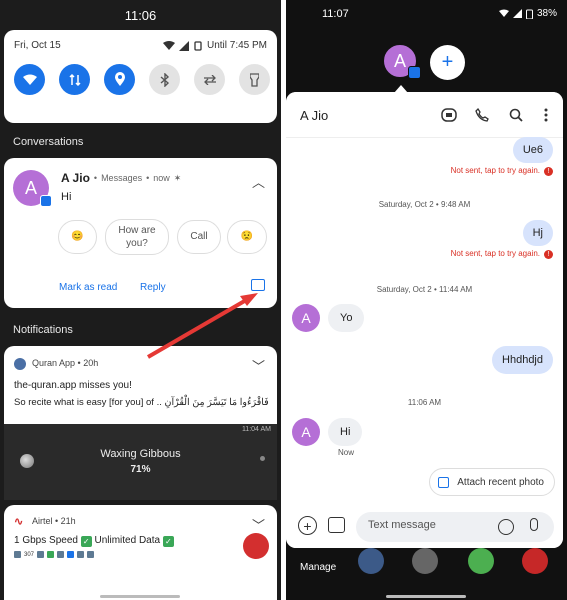 The width and height of the screenshot is (567, 600). I want to click on timestamp: now, so click(161, 178).